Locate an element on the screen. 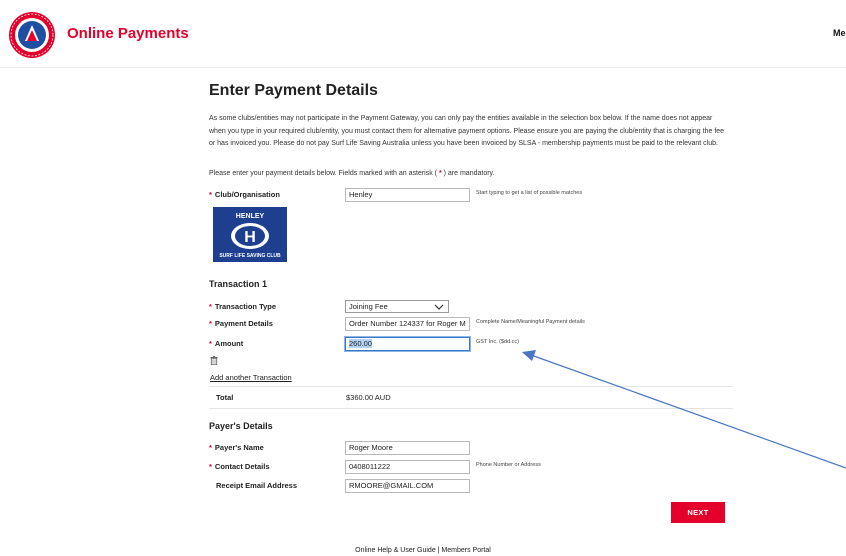 The image size is (846, 556). page-title: Enter Payment Details is located at coordinates (293, 90).